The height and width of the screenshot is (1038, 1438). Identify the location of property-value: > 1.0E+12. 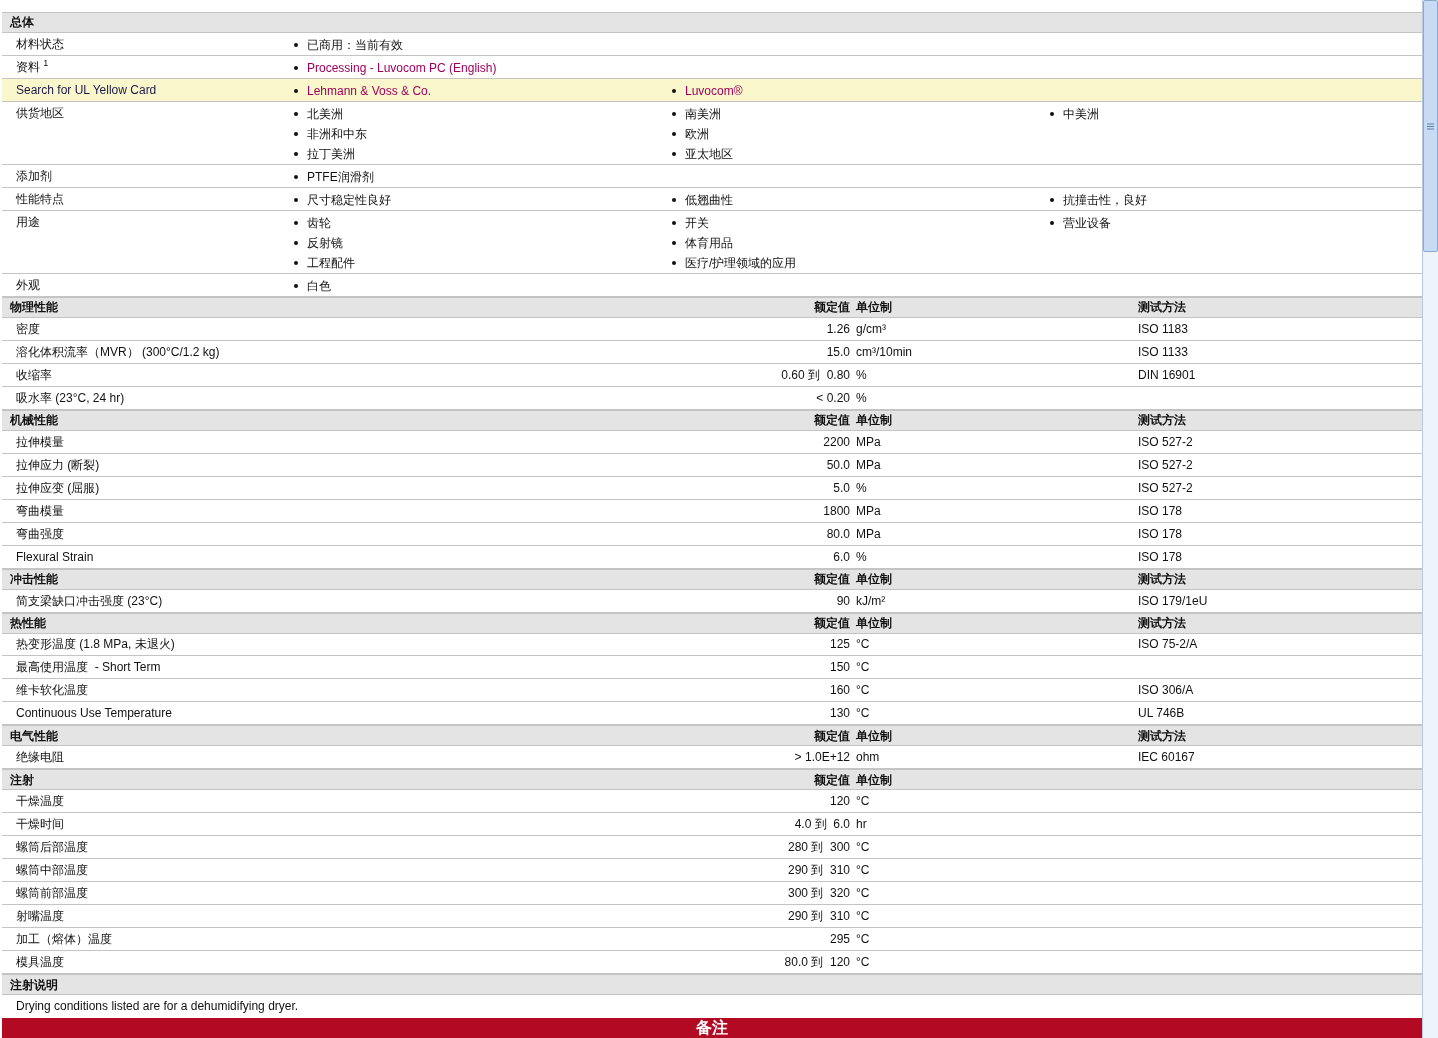
(822, 757).